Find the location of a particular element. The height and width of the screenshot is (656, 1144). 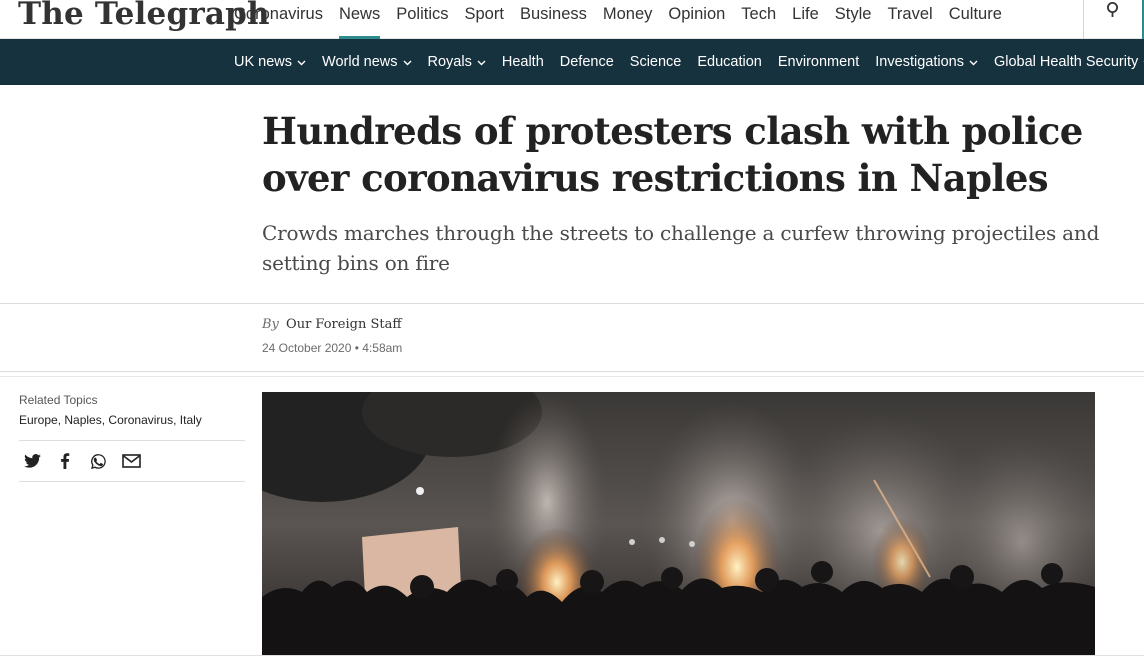

subnav-item-science: Science is located at coordinates (656, 62).